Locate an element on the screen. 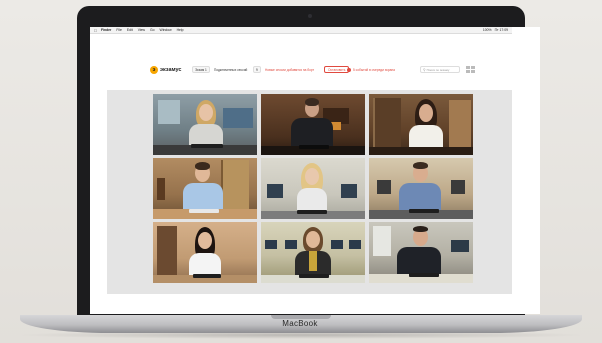 This screenshot has height=343, width=602. logo-icon: э is located at coordinates (154, 70).